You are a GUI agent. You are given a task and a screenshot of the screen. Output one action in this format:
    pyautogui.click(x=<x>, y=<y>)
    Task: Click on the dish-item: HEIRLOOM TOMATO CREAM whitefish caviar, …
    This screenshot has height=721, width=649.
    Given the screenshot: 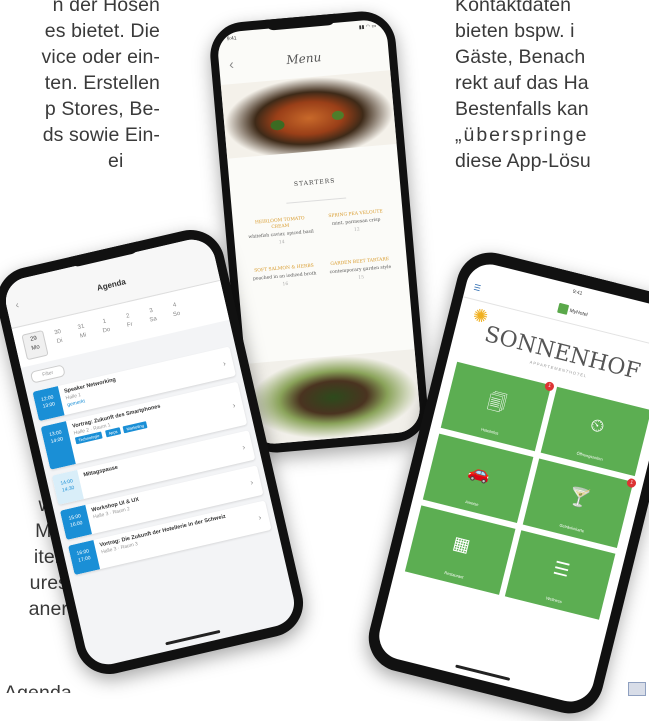 What is the action you would take?
    pyautogui.click(x=281, y=233)
    